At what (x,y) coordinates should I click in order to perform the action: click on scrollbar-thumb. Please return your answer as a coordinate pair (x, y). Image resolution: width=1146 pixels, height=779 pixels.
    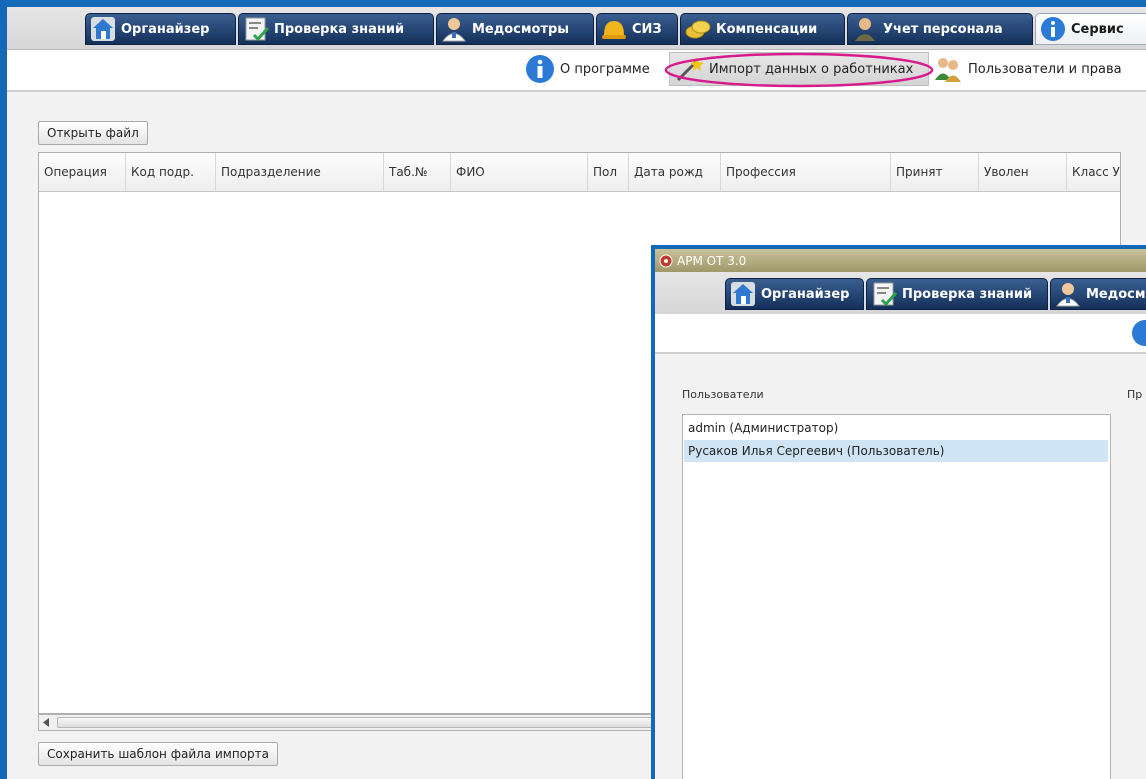
    Looking at the image, I should click on (356, 722).